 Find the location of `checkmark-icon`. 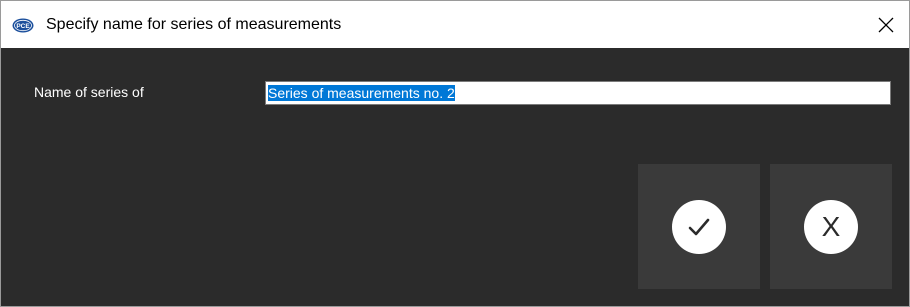

checkmark-icon is located at coordinates (699, 226).